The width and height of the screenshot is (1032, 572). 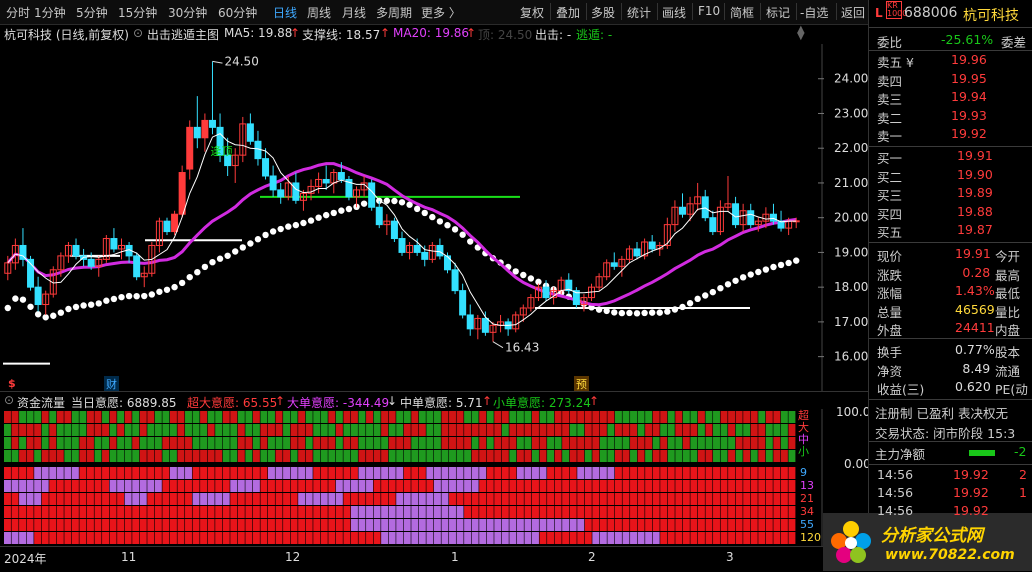 What do you see at coordinates (674, 12) in the screenshot?
I see `draw-line-button: 画线` at bounding box center [674, 12].